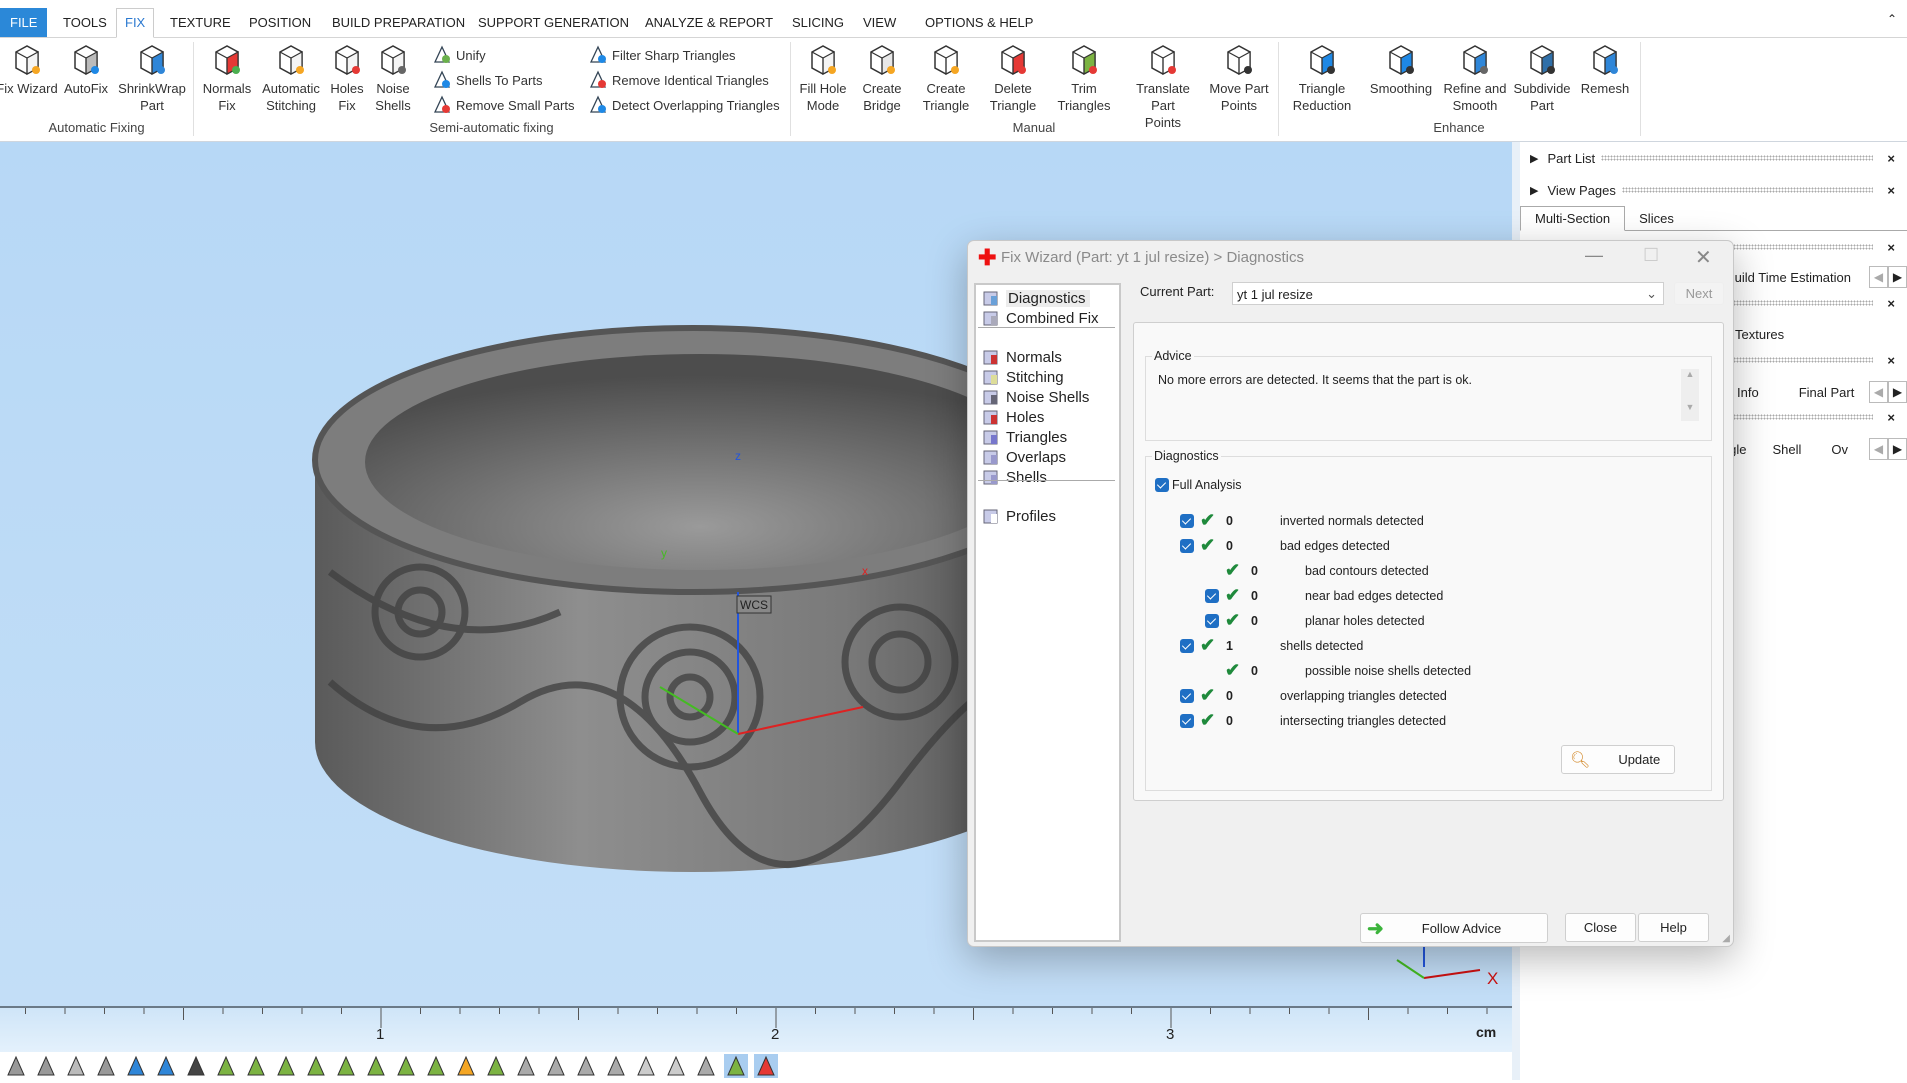 This screenshot has width=1907, height=1083. What do you see at coordinates (1014, 477) in the screenshot?
I see `nav-item-shells: Shells` at bounding box center [1014, 477].